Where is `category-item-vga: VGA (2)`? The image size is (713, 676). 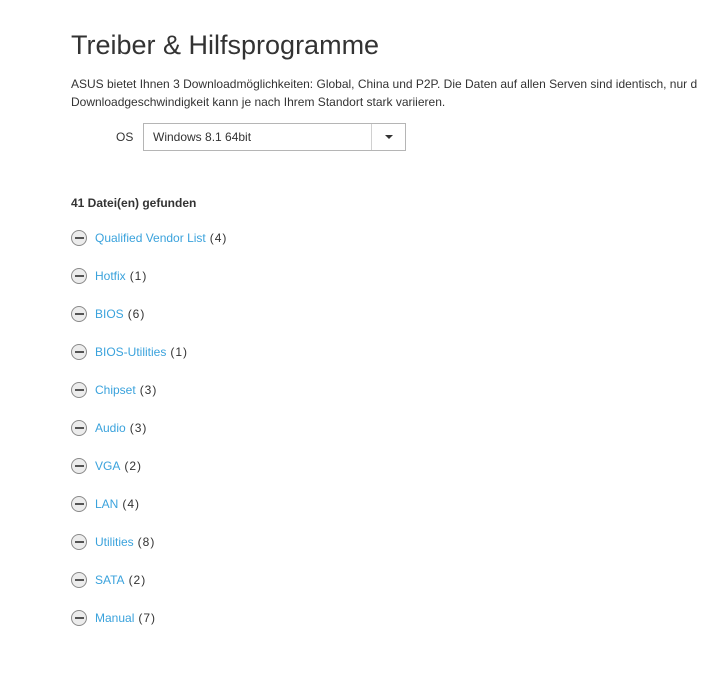 category-item-vga: VGA (2) is located at coordinates (149, 475).